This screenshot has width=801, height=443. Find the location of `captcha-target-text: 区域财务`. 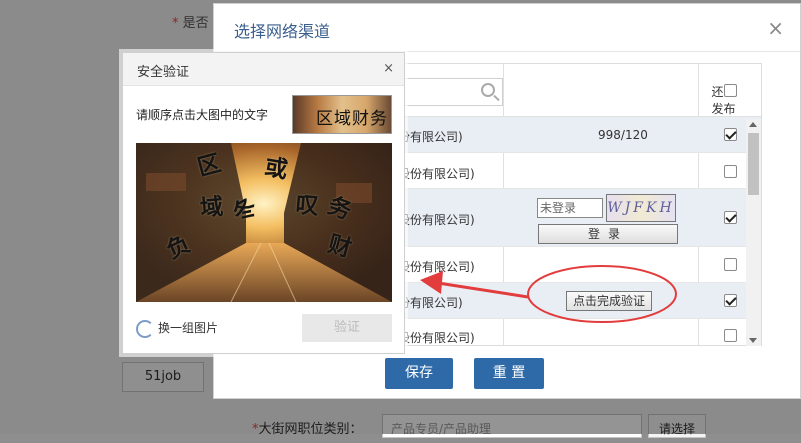

captcha-target-text: 区域财务 is located at coordinates (352, 119).